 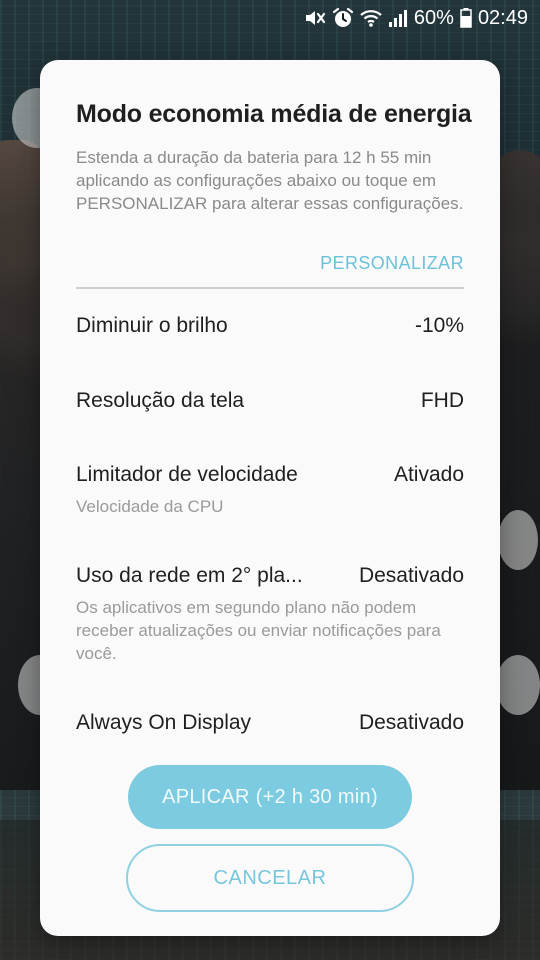 I want to click on cancel-button: CANCELAR, so click(x=270, y=878).